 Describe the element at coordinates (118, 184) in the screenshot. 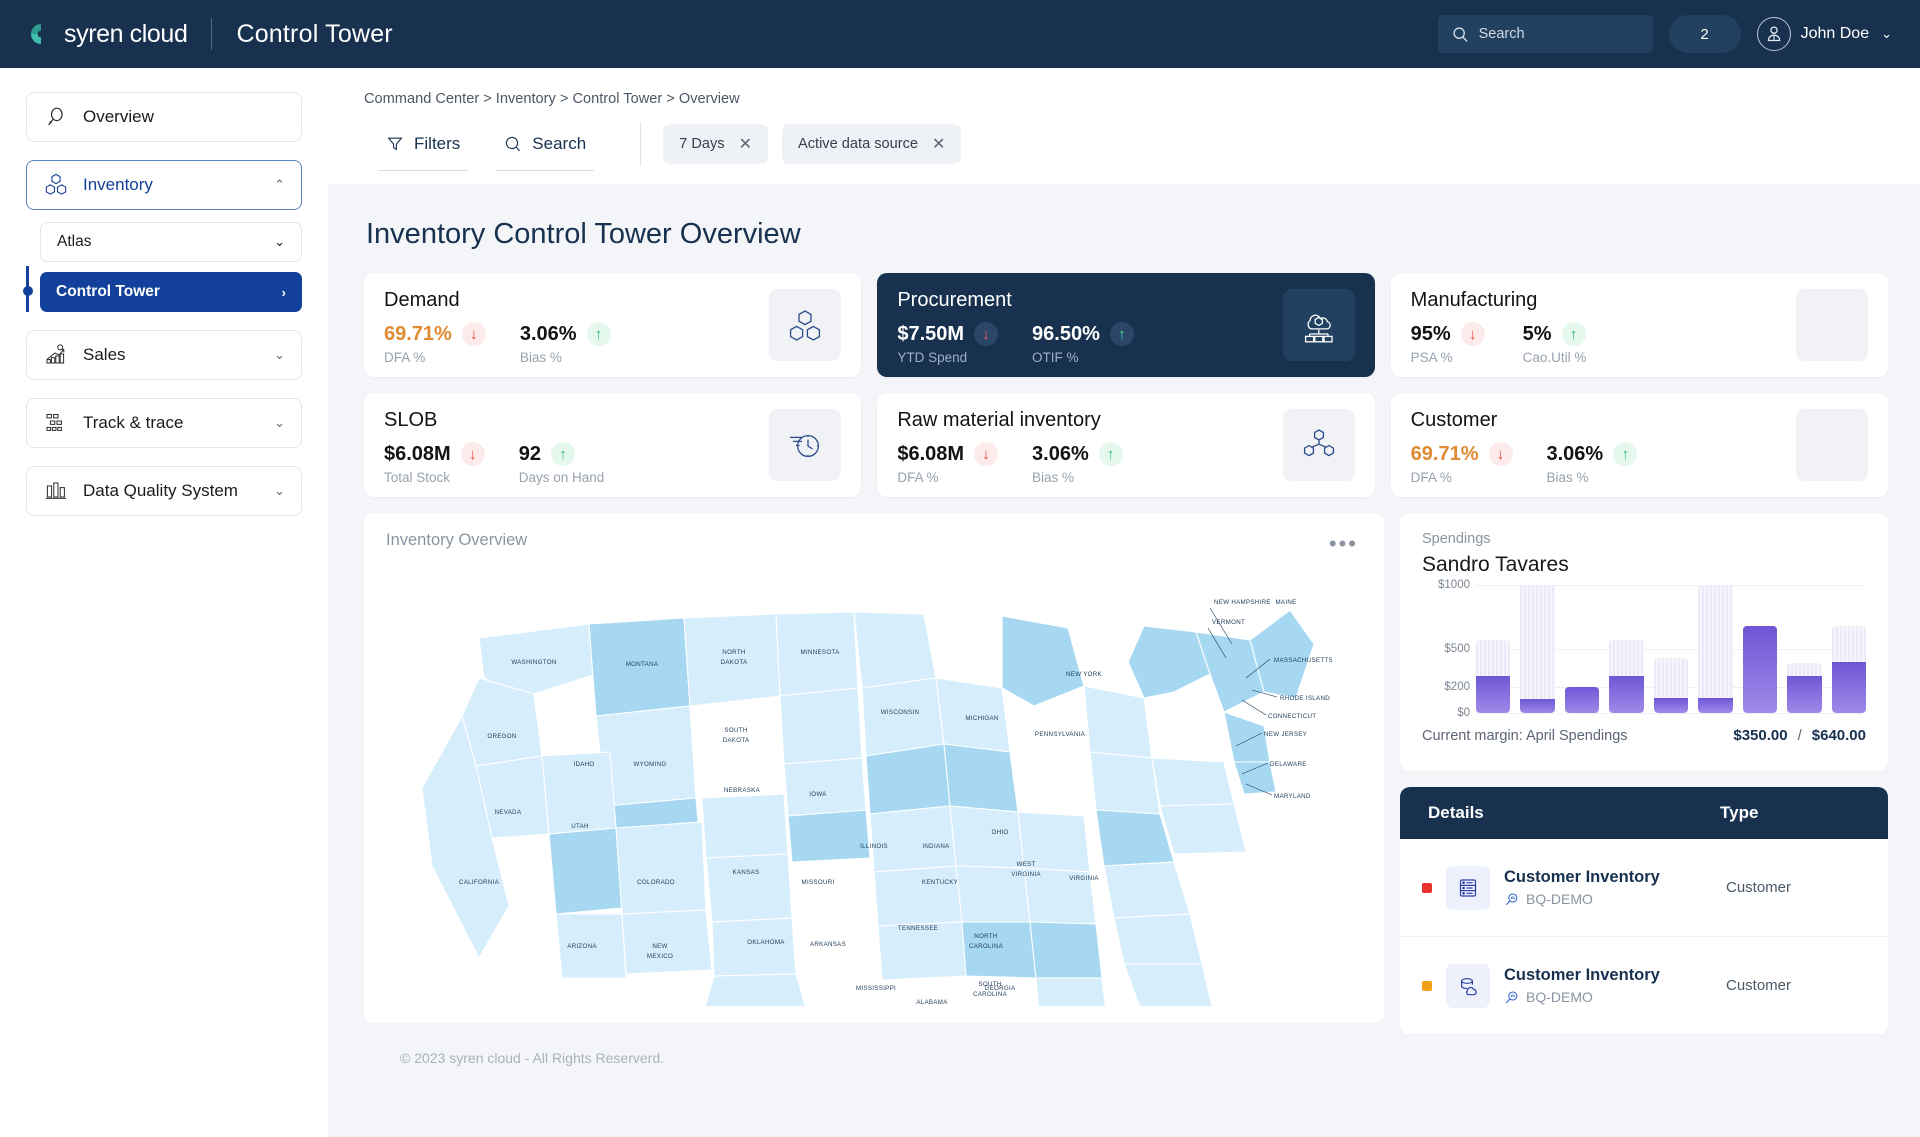

I see `sidebar-item-label: Inventory` at that location.